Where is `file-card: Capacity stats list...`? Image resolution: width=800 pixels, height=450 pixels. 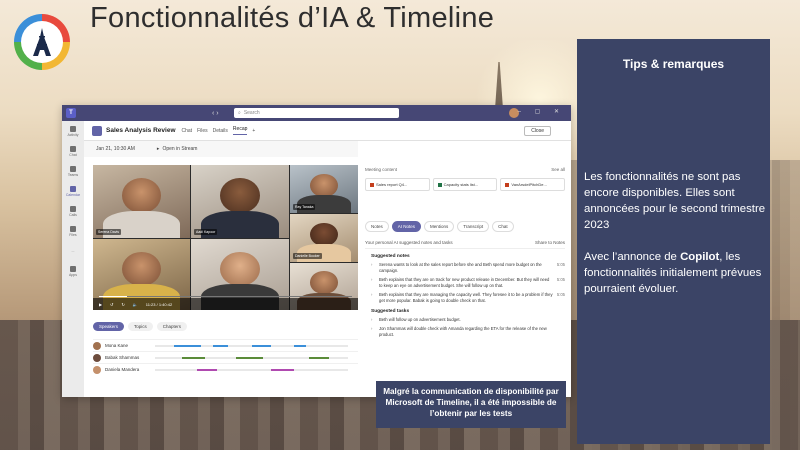 file-card: Capacity stats list... is located at coordinates (465, 184).